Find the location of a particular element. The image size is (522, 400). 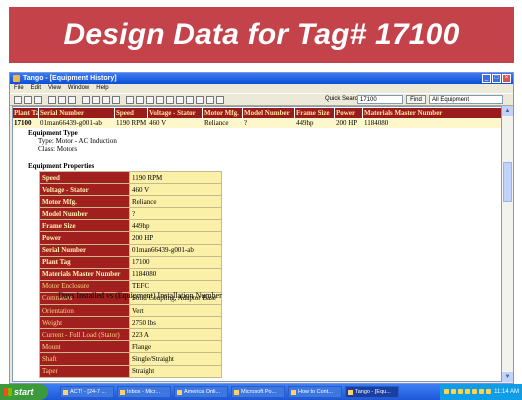

col-serial-number: Serial Number is located at coordinates (77, 113).